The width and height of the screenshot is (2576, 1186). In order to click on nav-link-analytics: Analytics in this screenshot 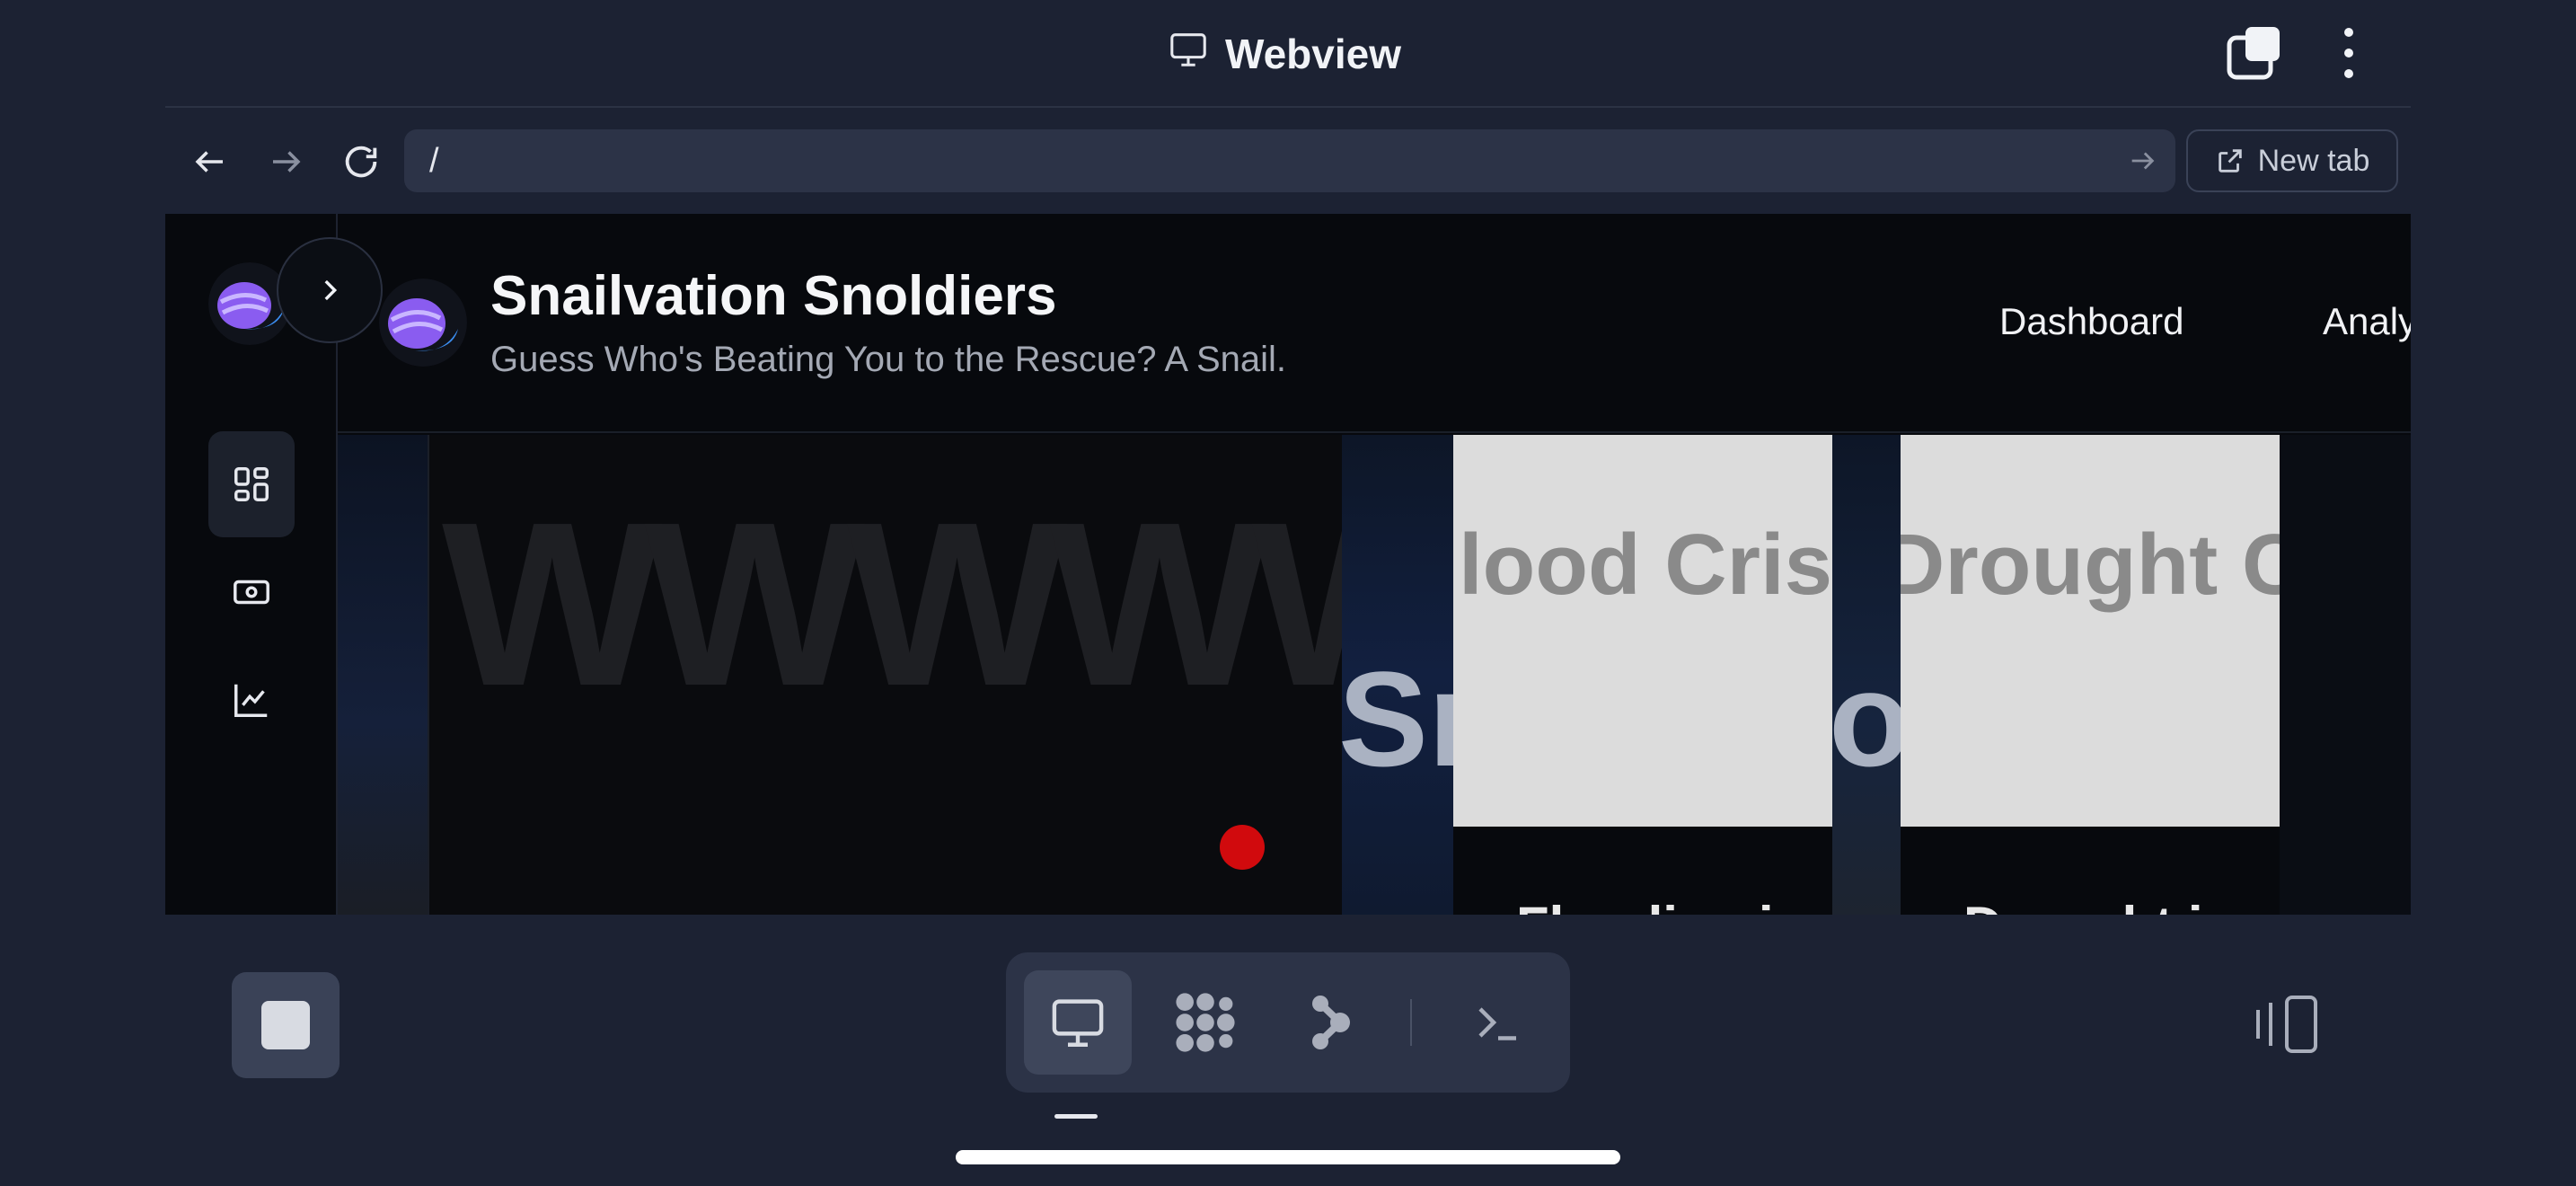, I will do `click(2367, 321)`.